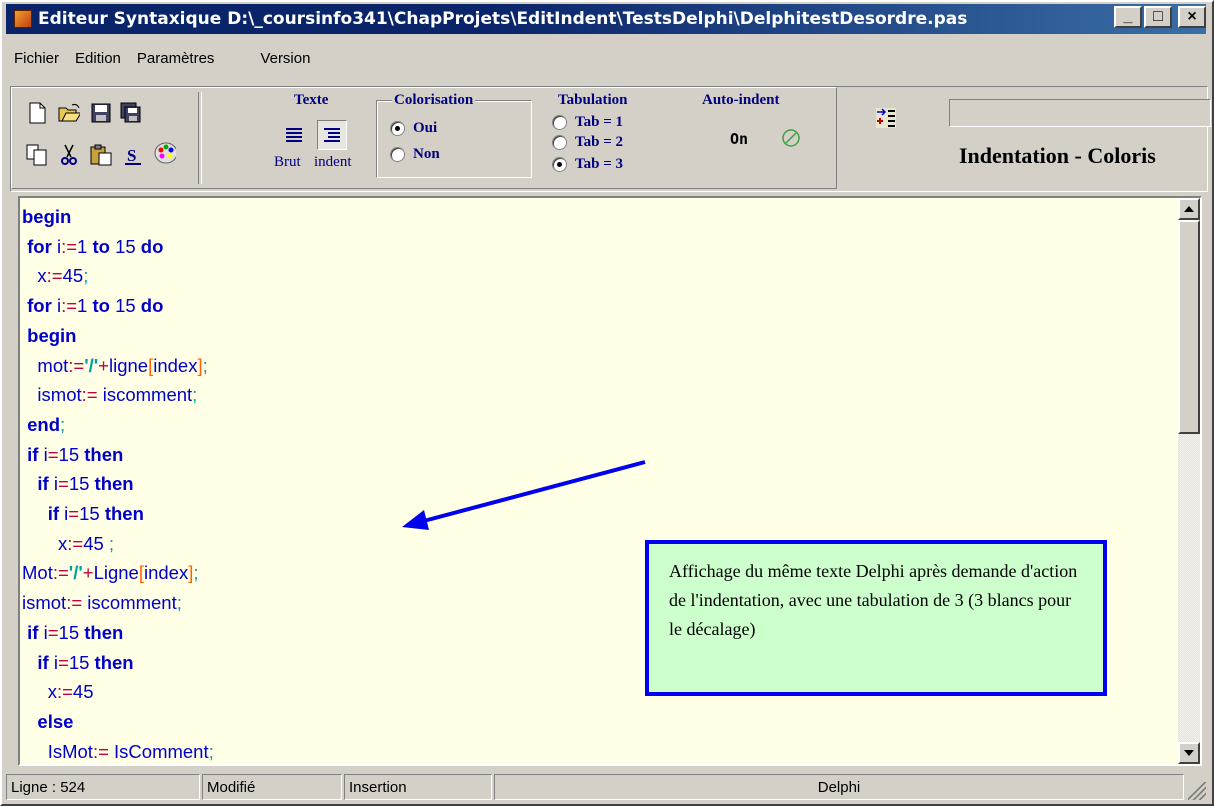  Describe the element at coordinates (1189, 481) in the screenshot. I see `vertical-scrollbar` at that location.